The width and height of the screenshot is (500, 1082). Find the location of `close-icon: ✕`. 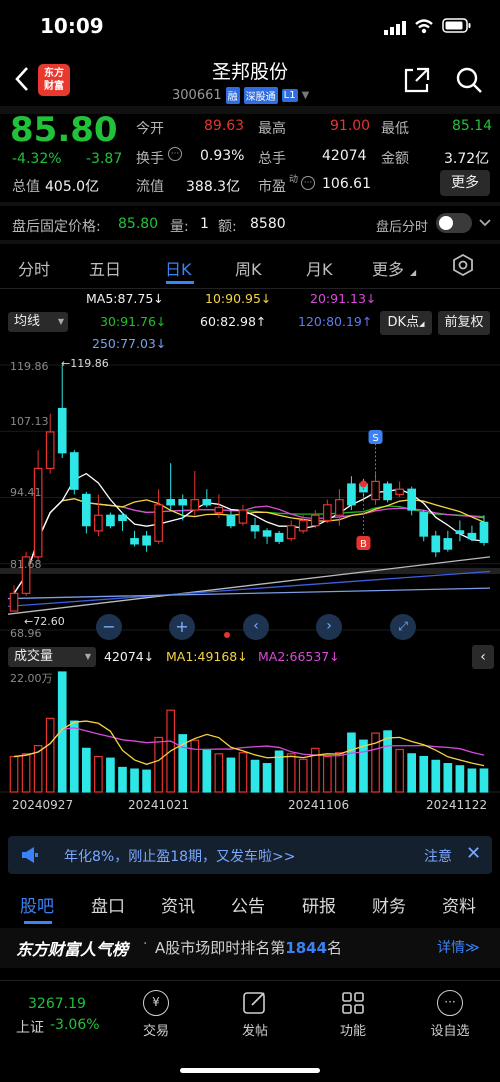

close-icon: ✕ is located at coordinates (473, 853).